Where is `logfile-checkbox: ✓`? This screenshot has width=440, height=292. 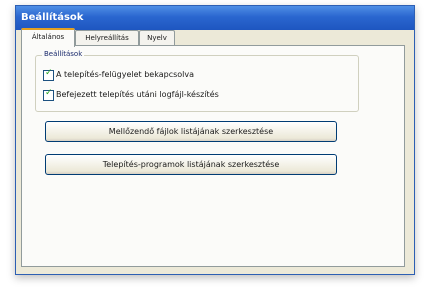
logfile-checkbox: ✓ is located at coordinates (48, 94).